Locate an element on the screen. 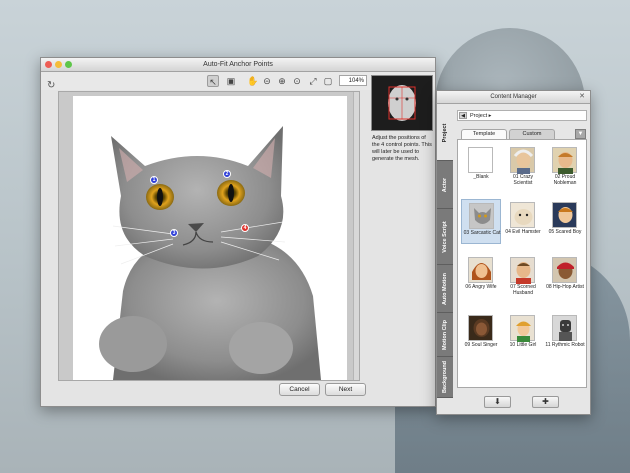 The width and height of the screenshot is (630, 473). breadcrumb-text: Project ▸ is located at coordinates (481, 116).